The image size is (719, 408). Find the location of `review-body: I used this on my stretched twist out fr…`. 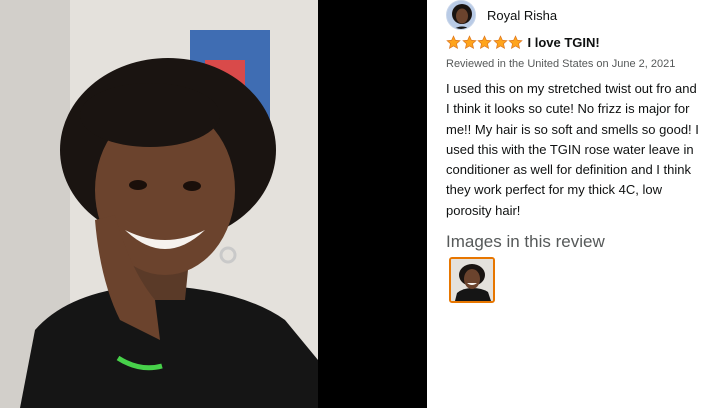

review-body: I used this on my stretched twist out fr… is located at coordinates (582, 150).